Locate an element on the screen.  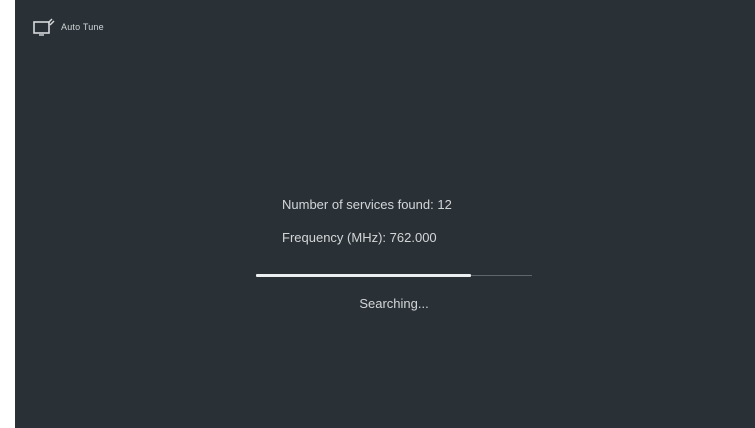
services-found-value: 12 is located at coordinates (444, 204).